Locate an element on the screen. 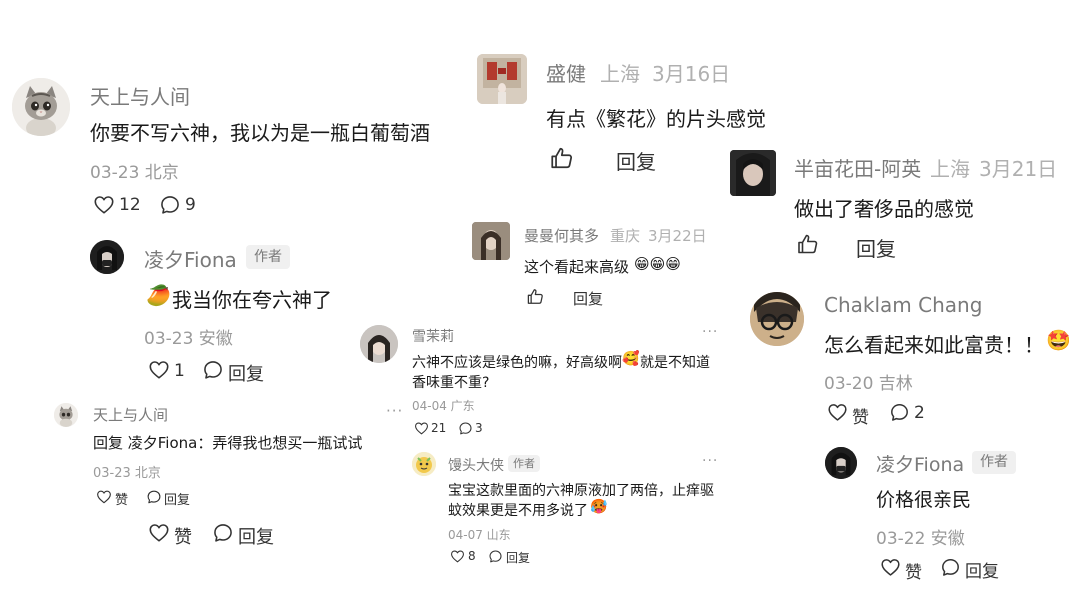 This screenshot has width=1080, height=608. comment-author: 曼曼何其多 is located at coordinates (561, 235).